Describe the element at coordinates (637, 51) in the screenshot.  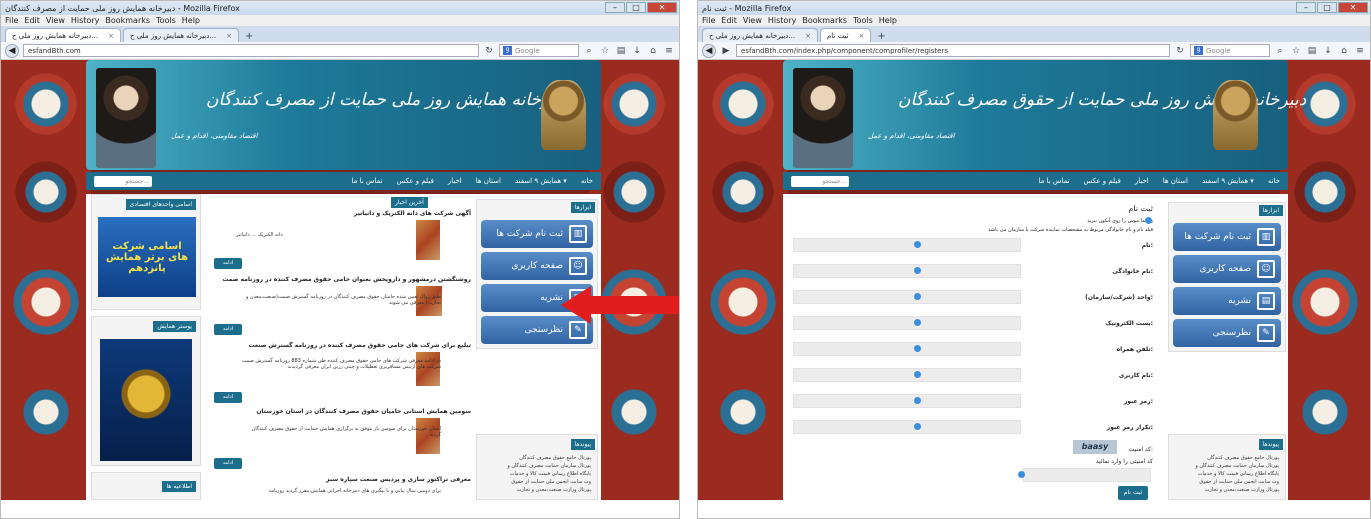
I see `download-icon: ↓` at that location.